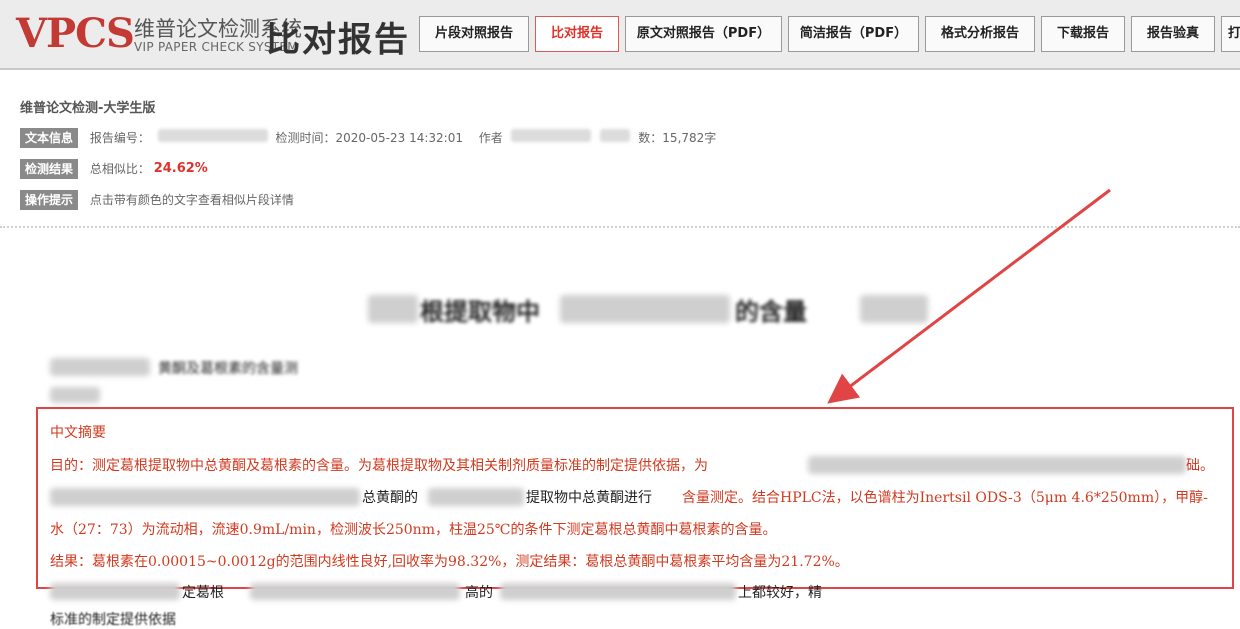 The height and width of the screenshot is (629, 1240). I want to click on nav-fragment-report-button: 片段对照报告, so click(474, 34).